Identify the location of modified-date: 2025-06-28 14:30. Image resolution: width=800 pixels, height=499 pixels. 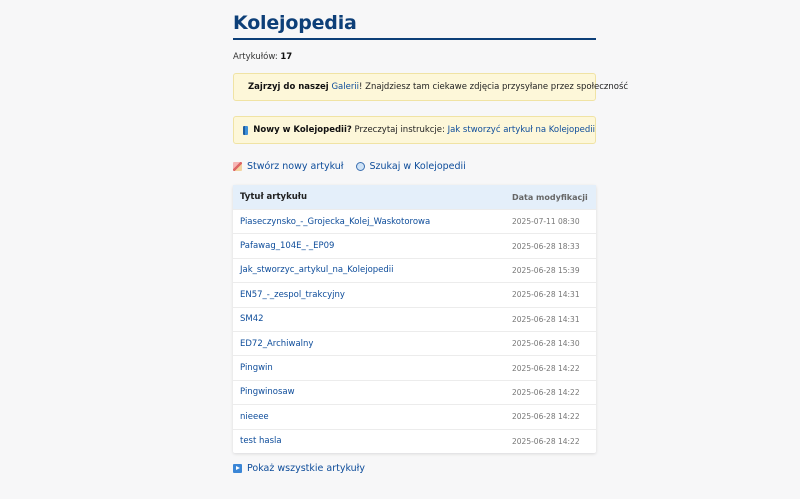
(546, 344).